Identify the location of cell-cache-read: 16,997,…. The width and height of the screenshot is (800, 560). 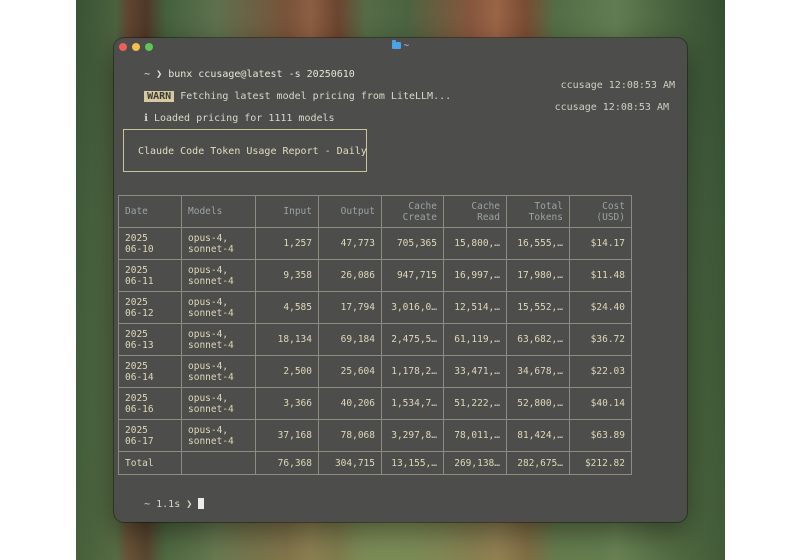
(475, 275).